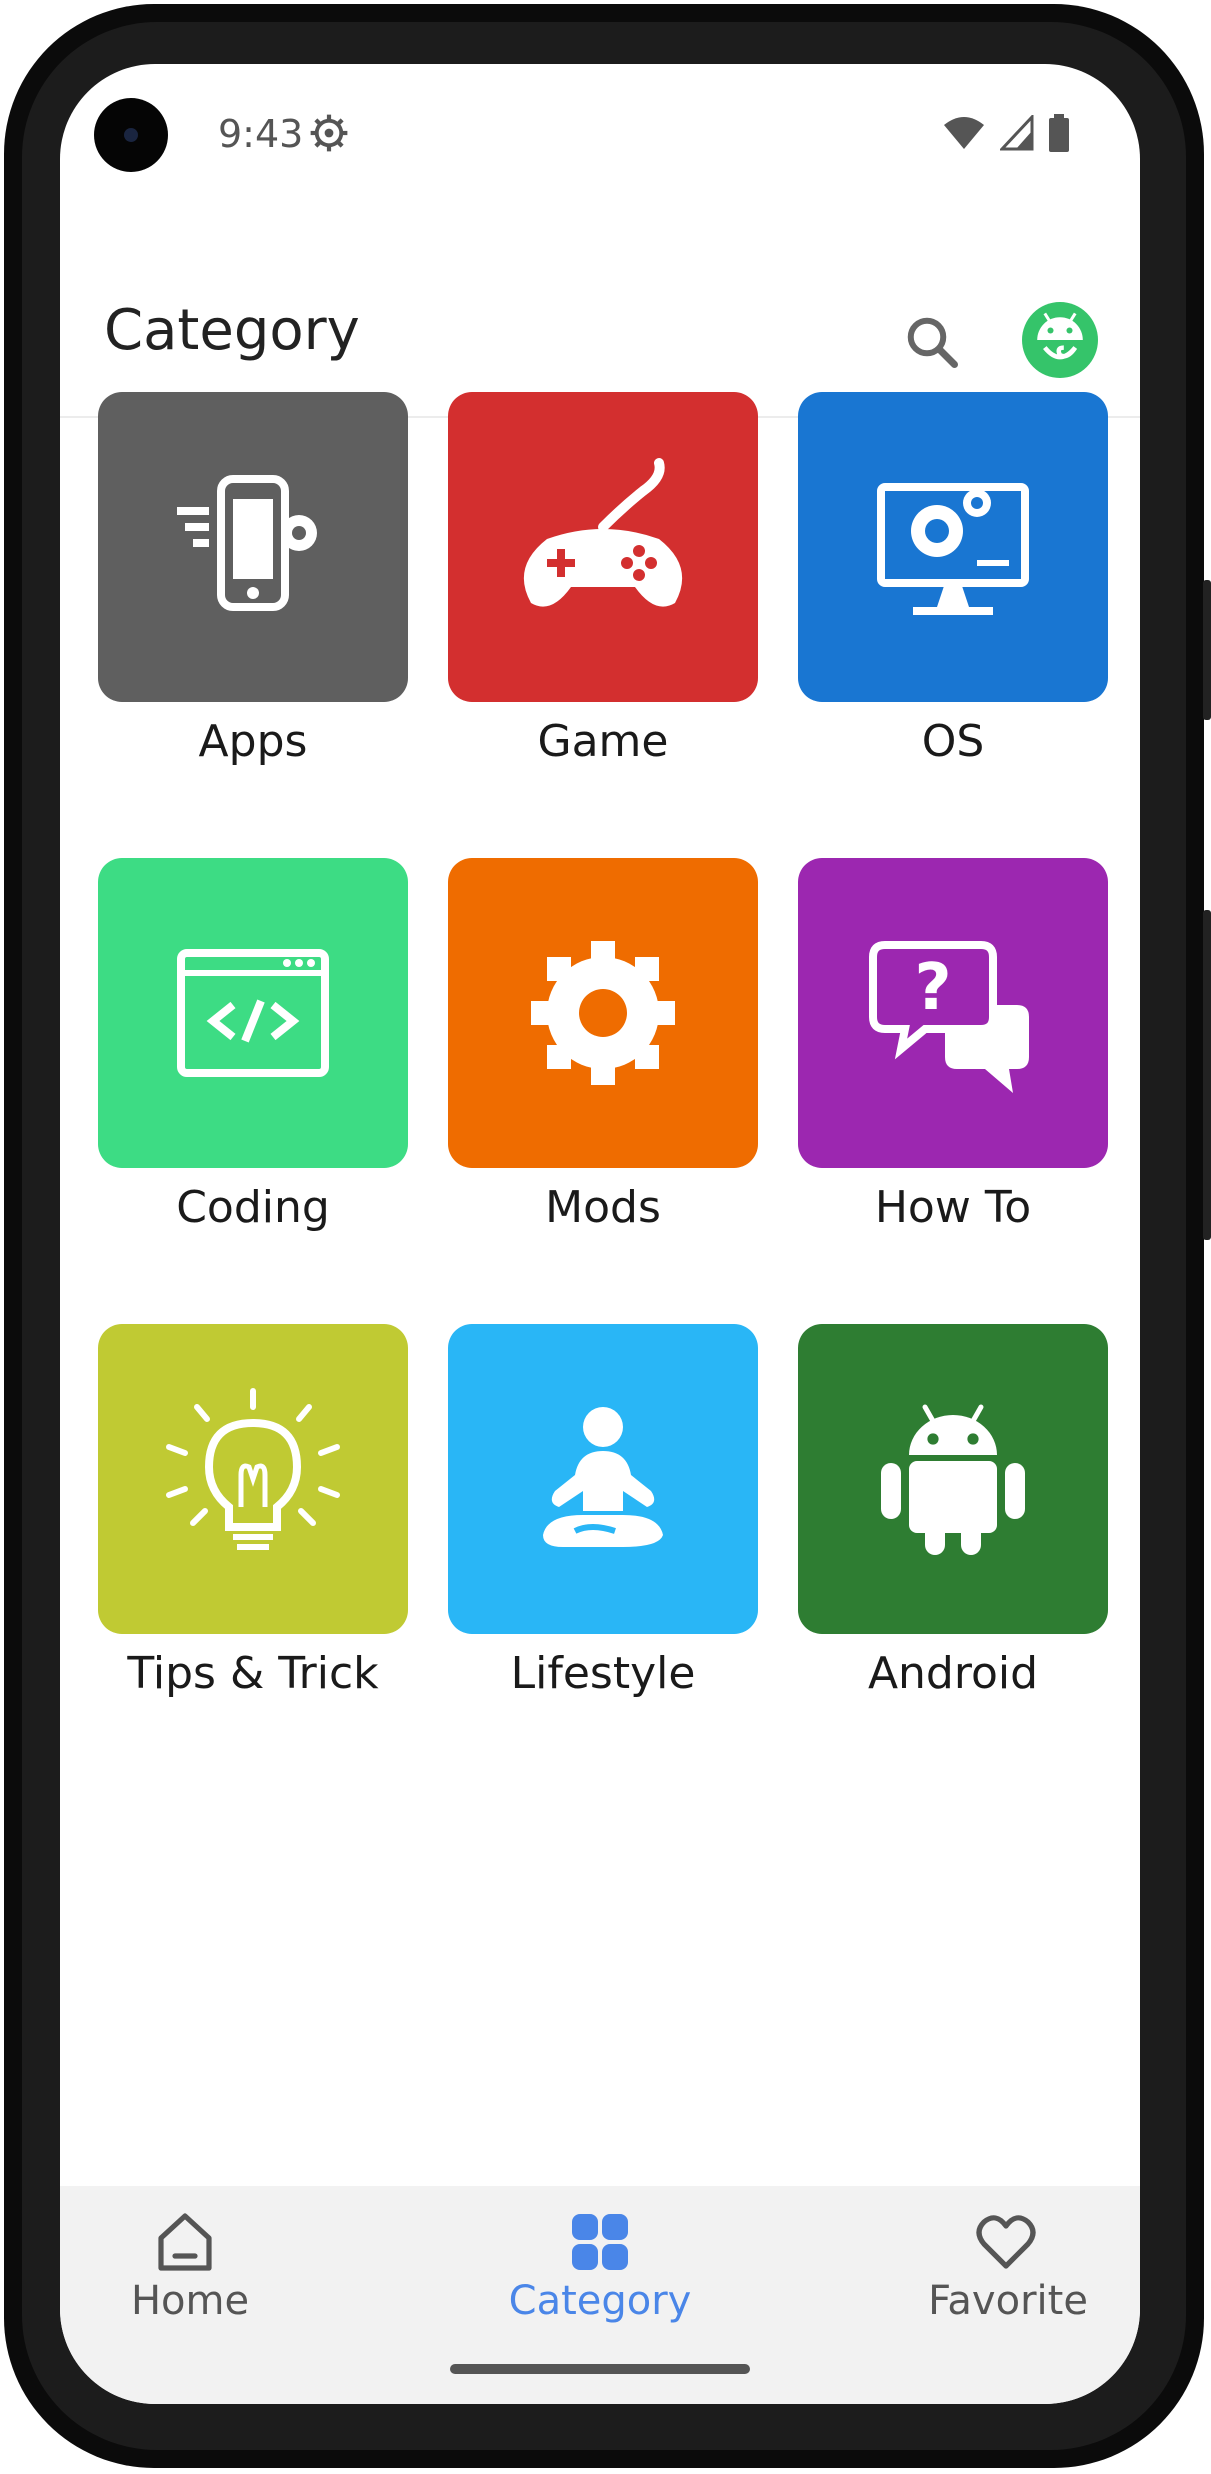 Image resolution: width=1211 pixels, height=2474 pixels. What do you see at coordinates (185, 2242) in the screenshot?
I see `home-icon` at bounding box center [185, 2242].